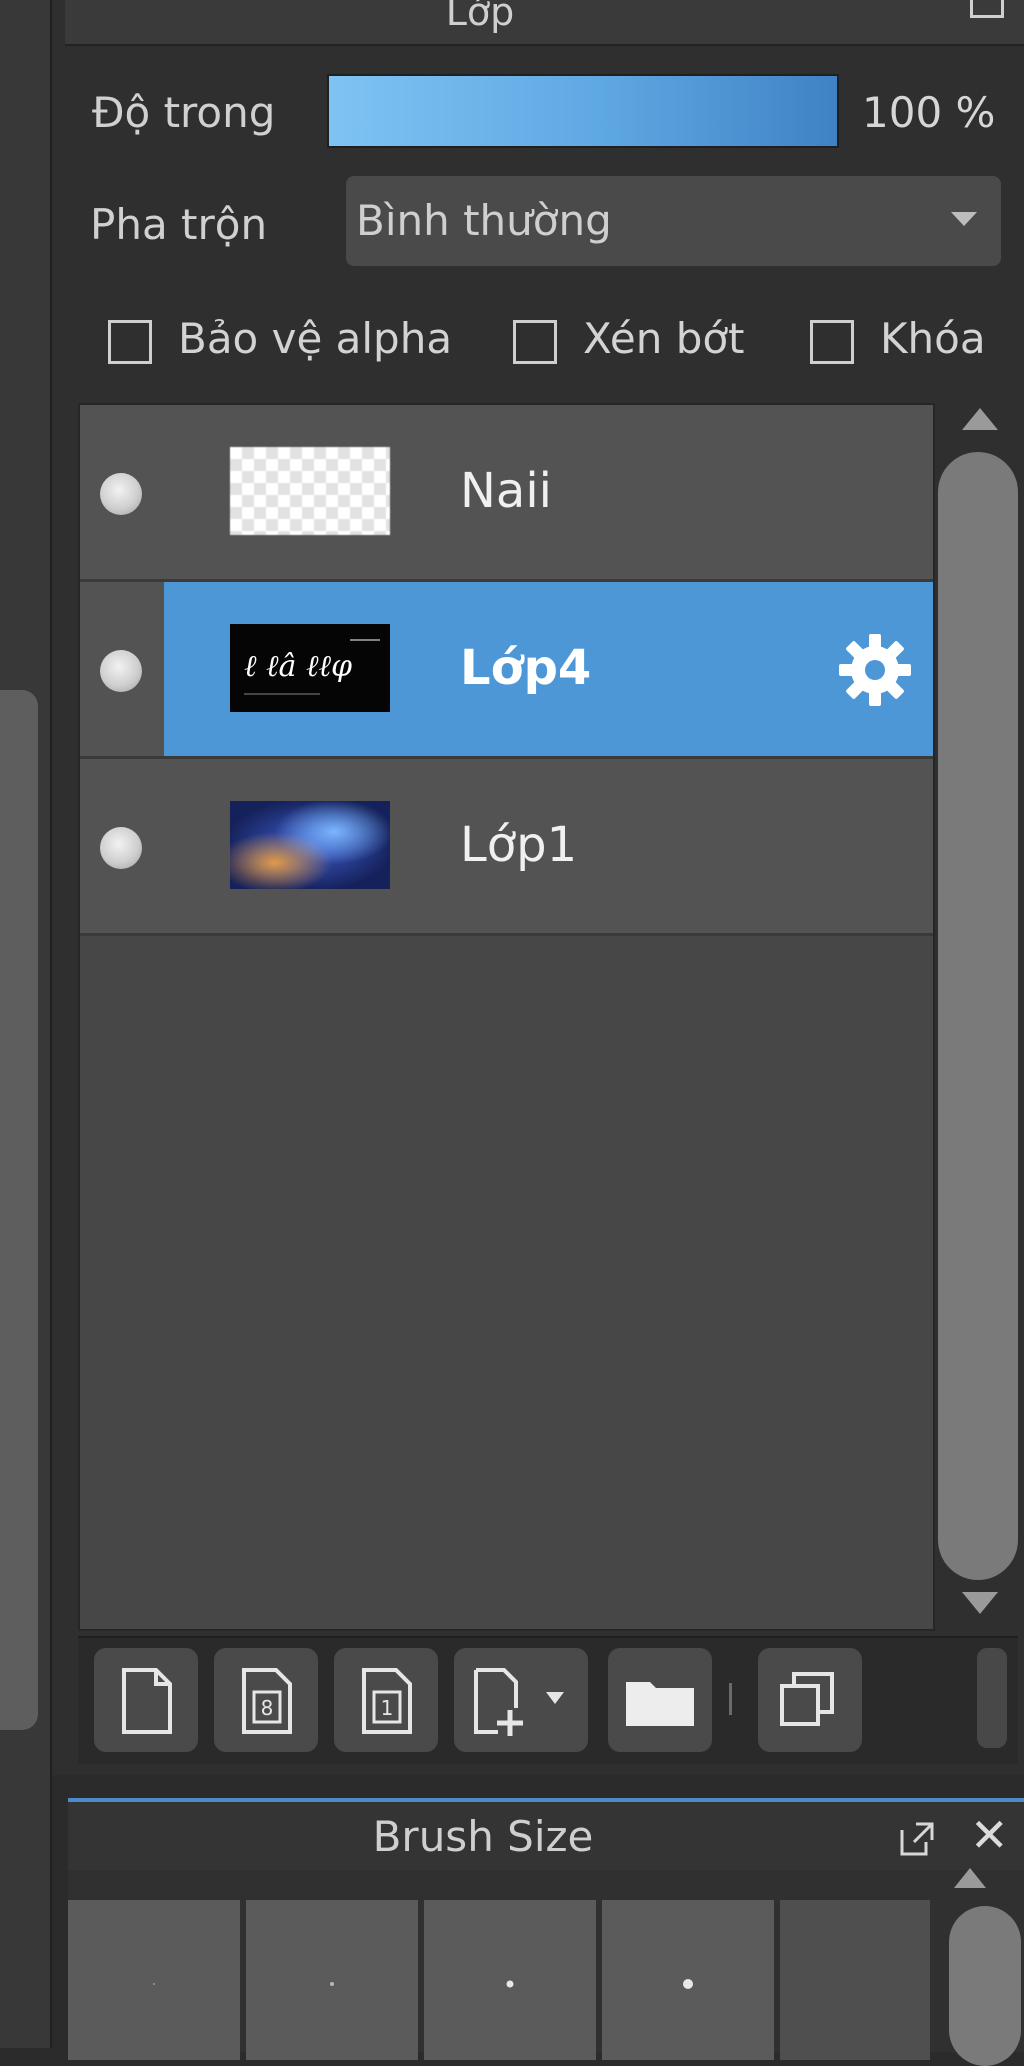 Image resolution: width=1024 pixels, height=2066 pixels. Describe the element at coordinates (933, 338) in the screenshot. I see `lock-label: Khóa` at that location.